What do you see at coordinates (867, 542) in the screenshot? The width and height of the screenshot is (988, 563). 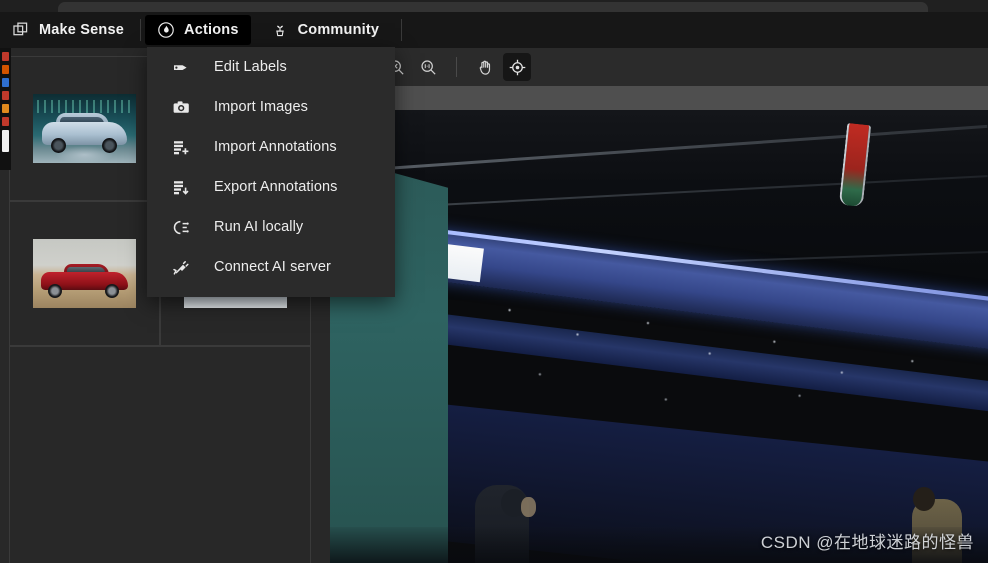 I see `csdn-watermark: CSDN @在地球迷路的怪兽` at bounding box center [867, 542].